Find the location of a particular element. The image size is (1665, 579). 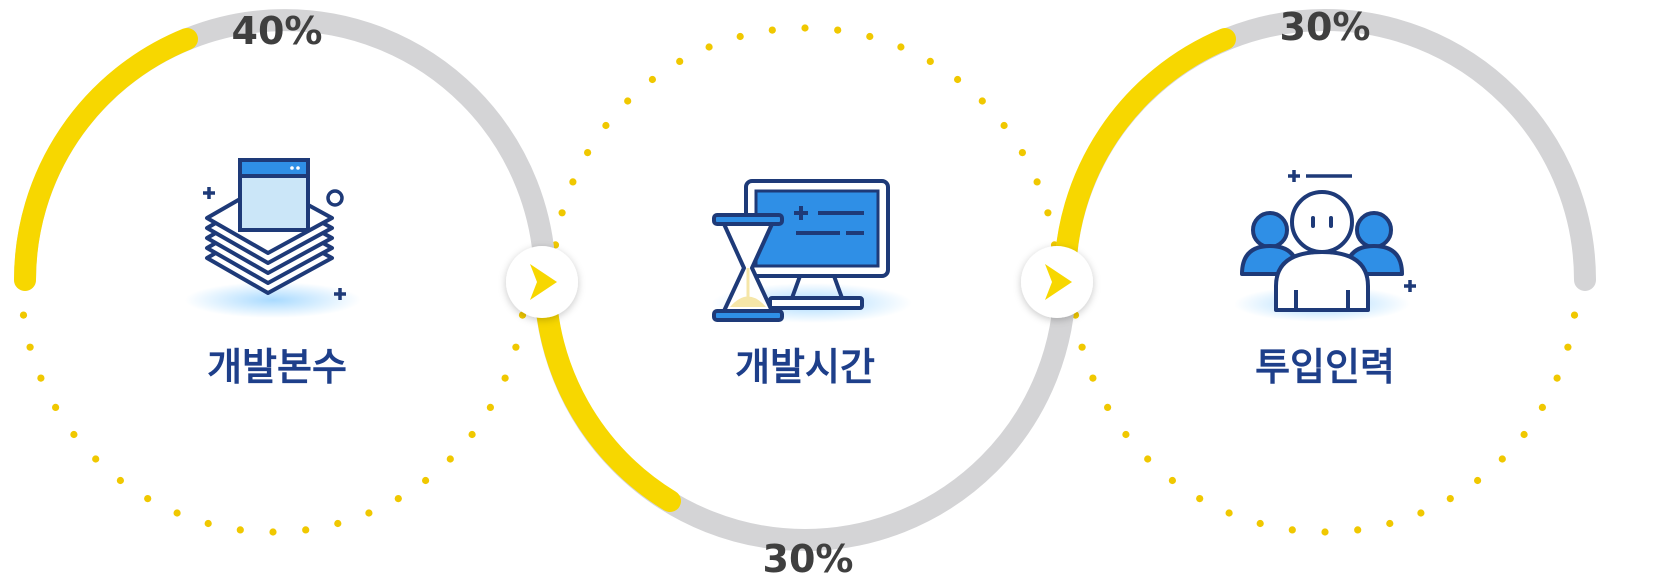

team-people-icon is located at coordinates (1325, 246).